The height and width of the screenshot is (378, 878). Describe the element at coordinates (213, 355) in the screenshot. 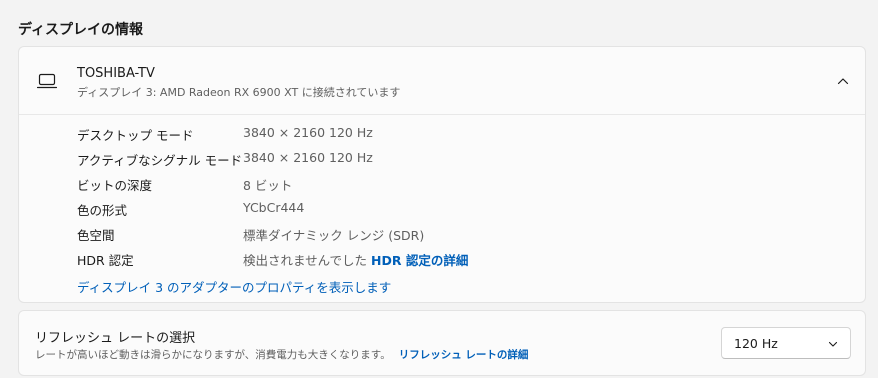

I see `refresh-rate-description: レートが高いほど動きは滑らかになりますが、消費電力も大きくなります。` at that location.